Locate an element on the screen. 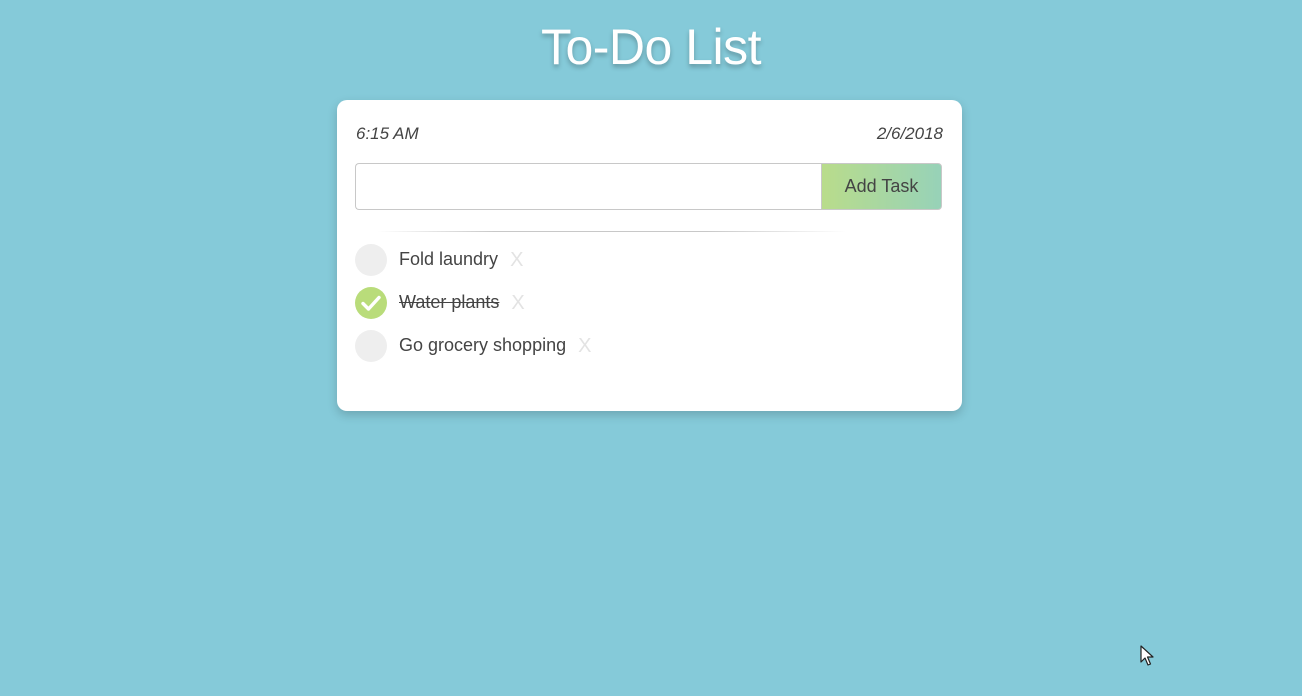 This screenshot has width=1302, height=696. task-item: Go grocery shopping X is located at coordinates (473, 345).